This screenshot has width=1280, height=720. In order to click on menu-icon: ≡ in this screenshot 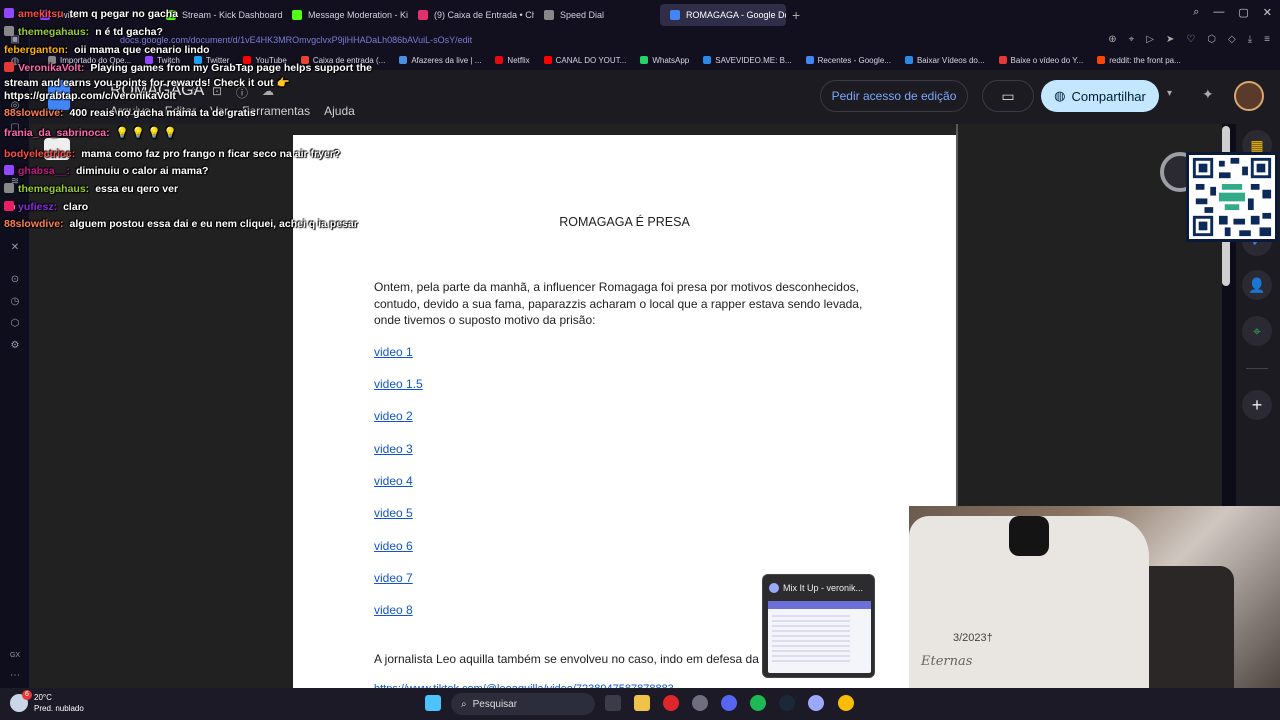, I will do `click(1267, 39)`.